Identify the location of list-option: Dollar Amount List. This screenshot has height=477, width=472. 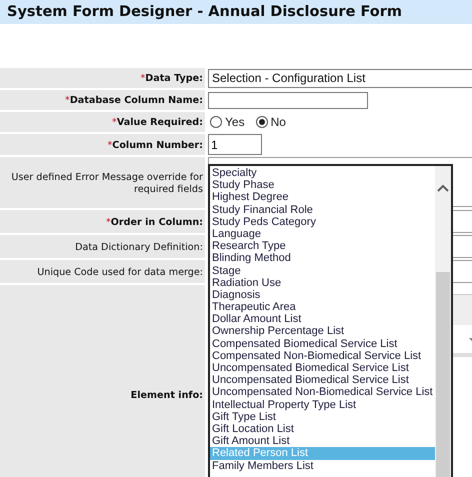
(322, 319).